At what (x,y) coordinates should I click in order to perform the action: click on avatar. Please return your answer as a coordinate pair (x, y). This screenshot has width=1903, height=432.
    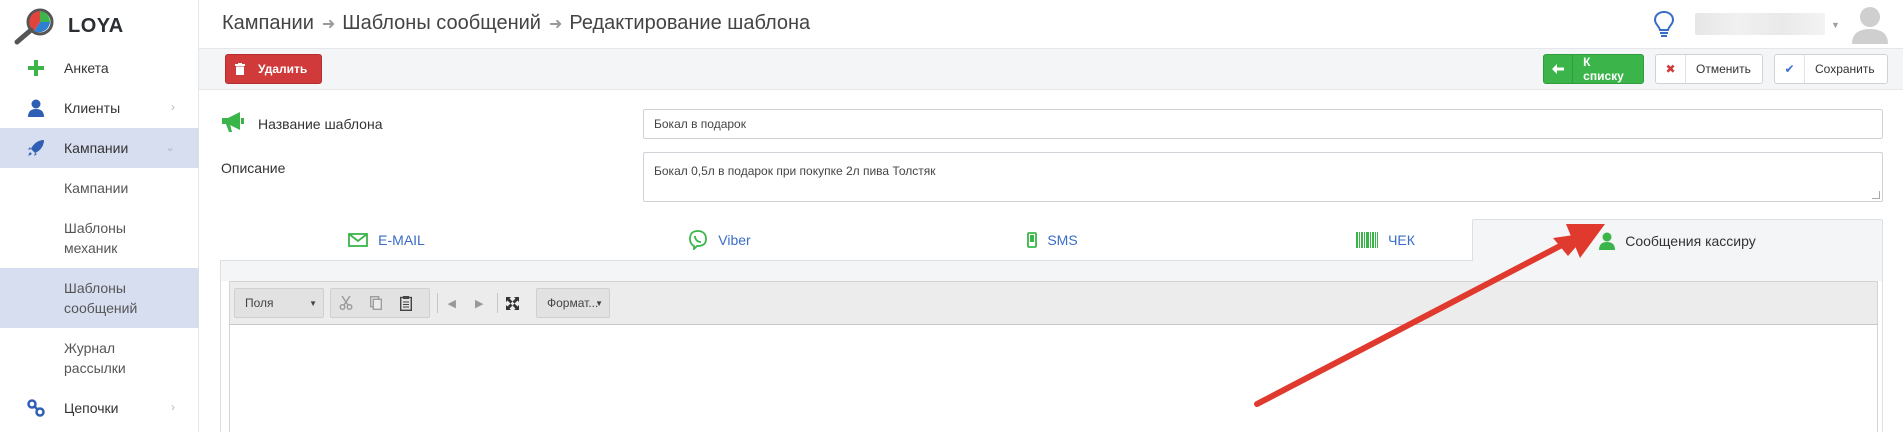
    Looking at the image, I should click on (1870, 24).